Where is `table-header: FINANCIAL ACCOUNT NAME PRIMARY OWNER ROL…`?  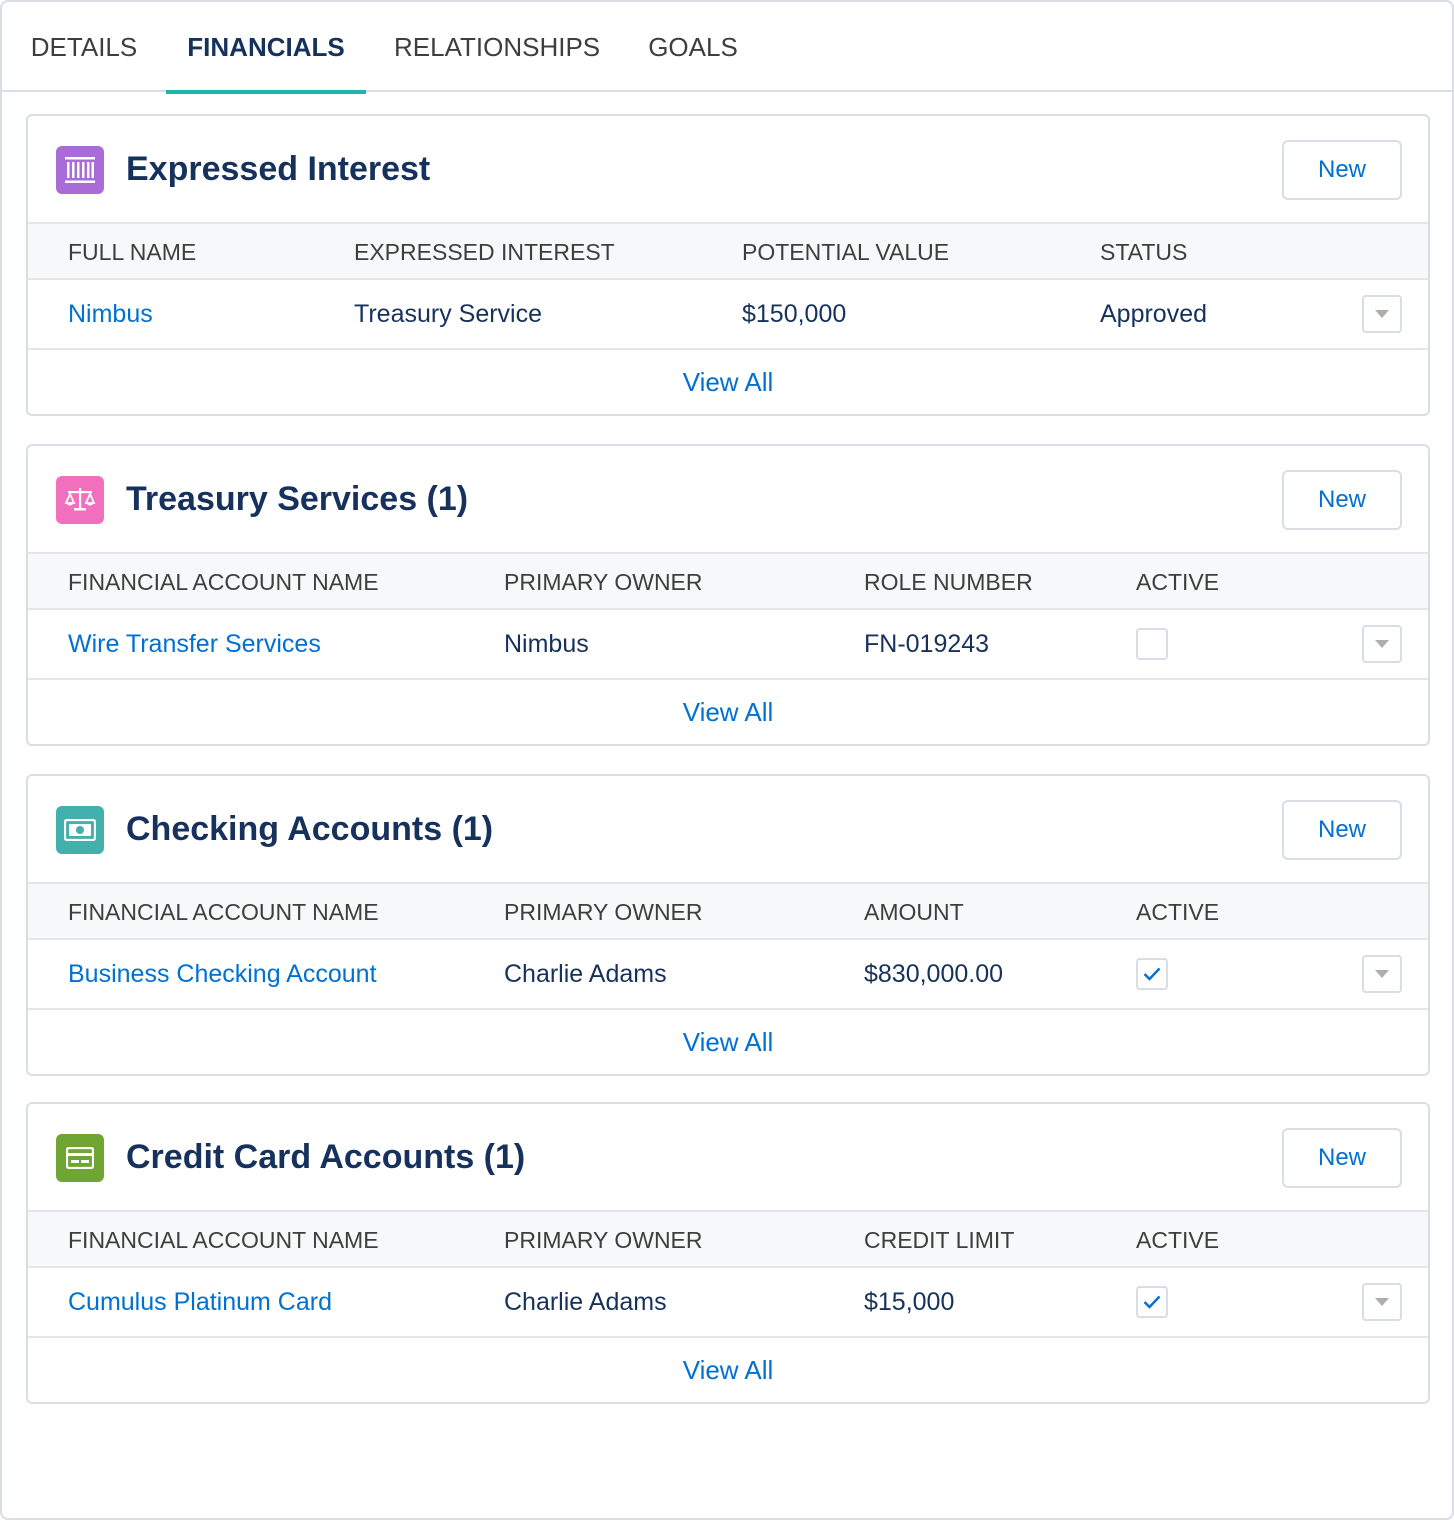
table-header: FINANCIAL ACCOUNT NAME PRIMARY OWNER ROL… is located at coordinates (728, 581).